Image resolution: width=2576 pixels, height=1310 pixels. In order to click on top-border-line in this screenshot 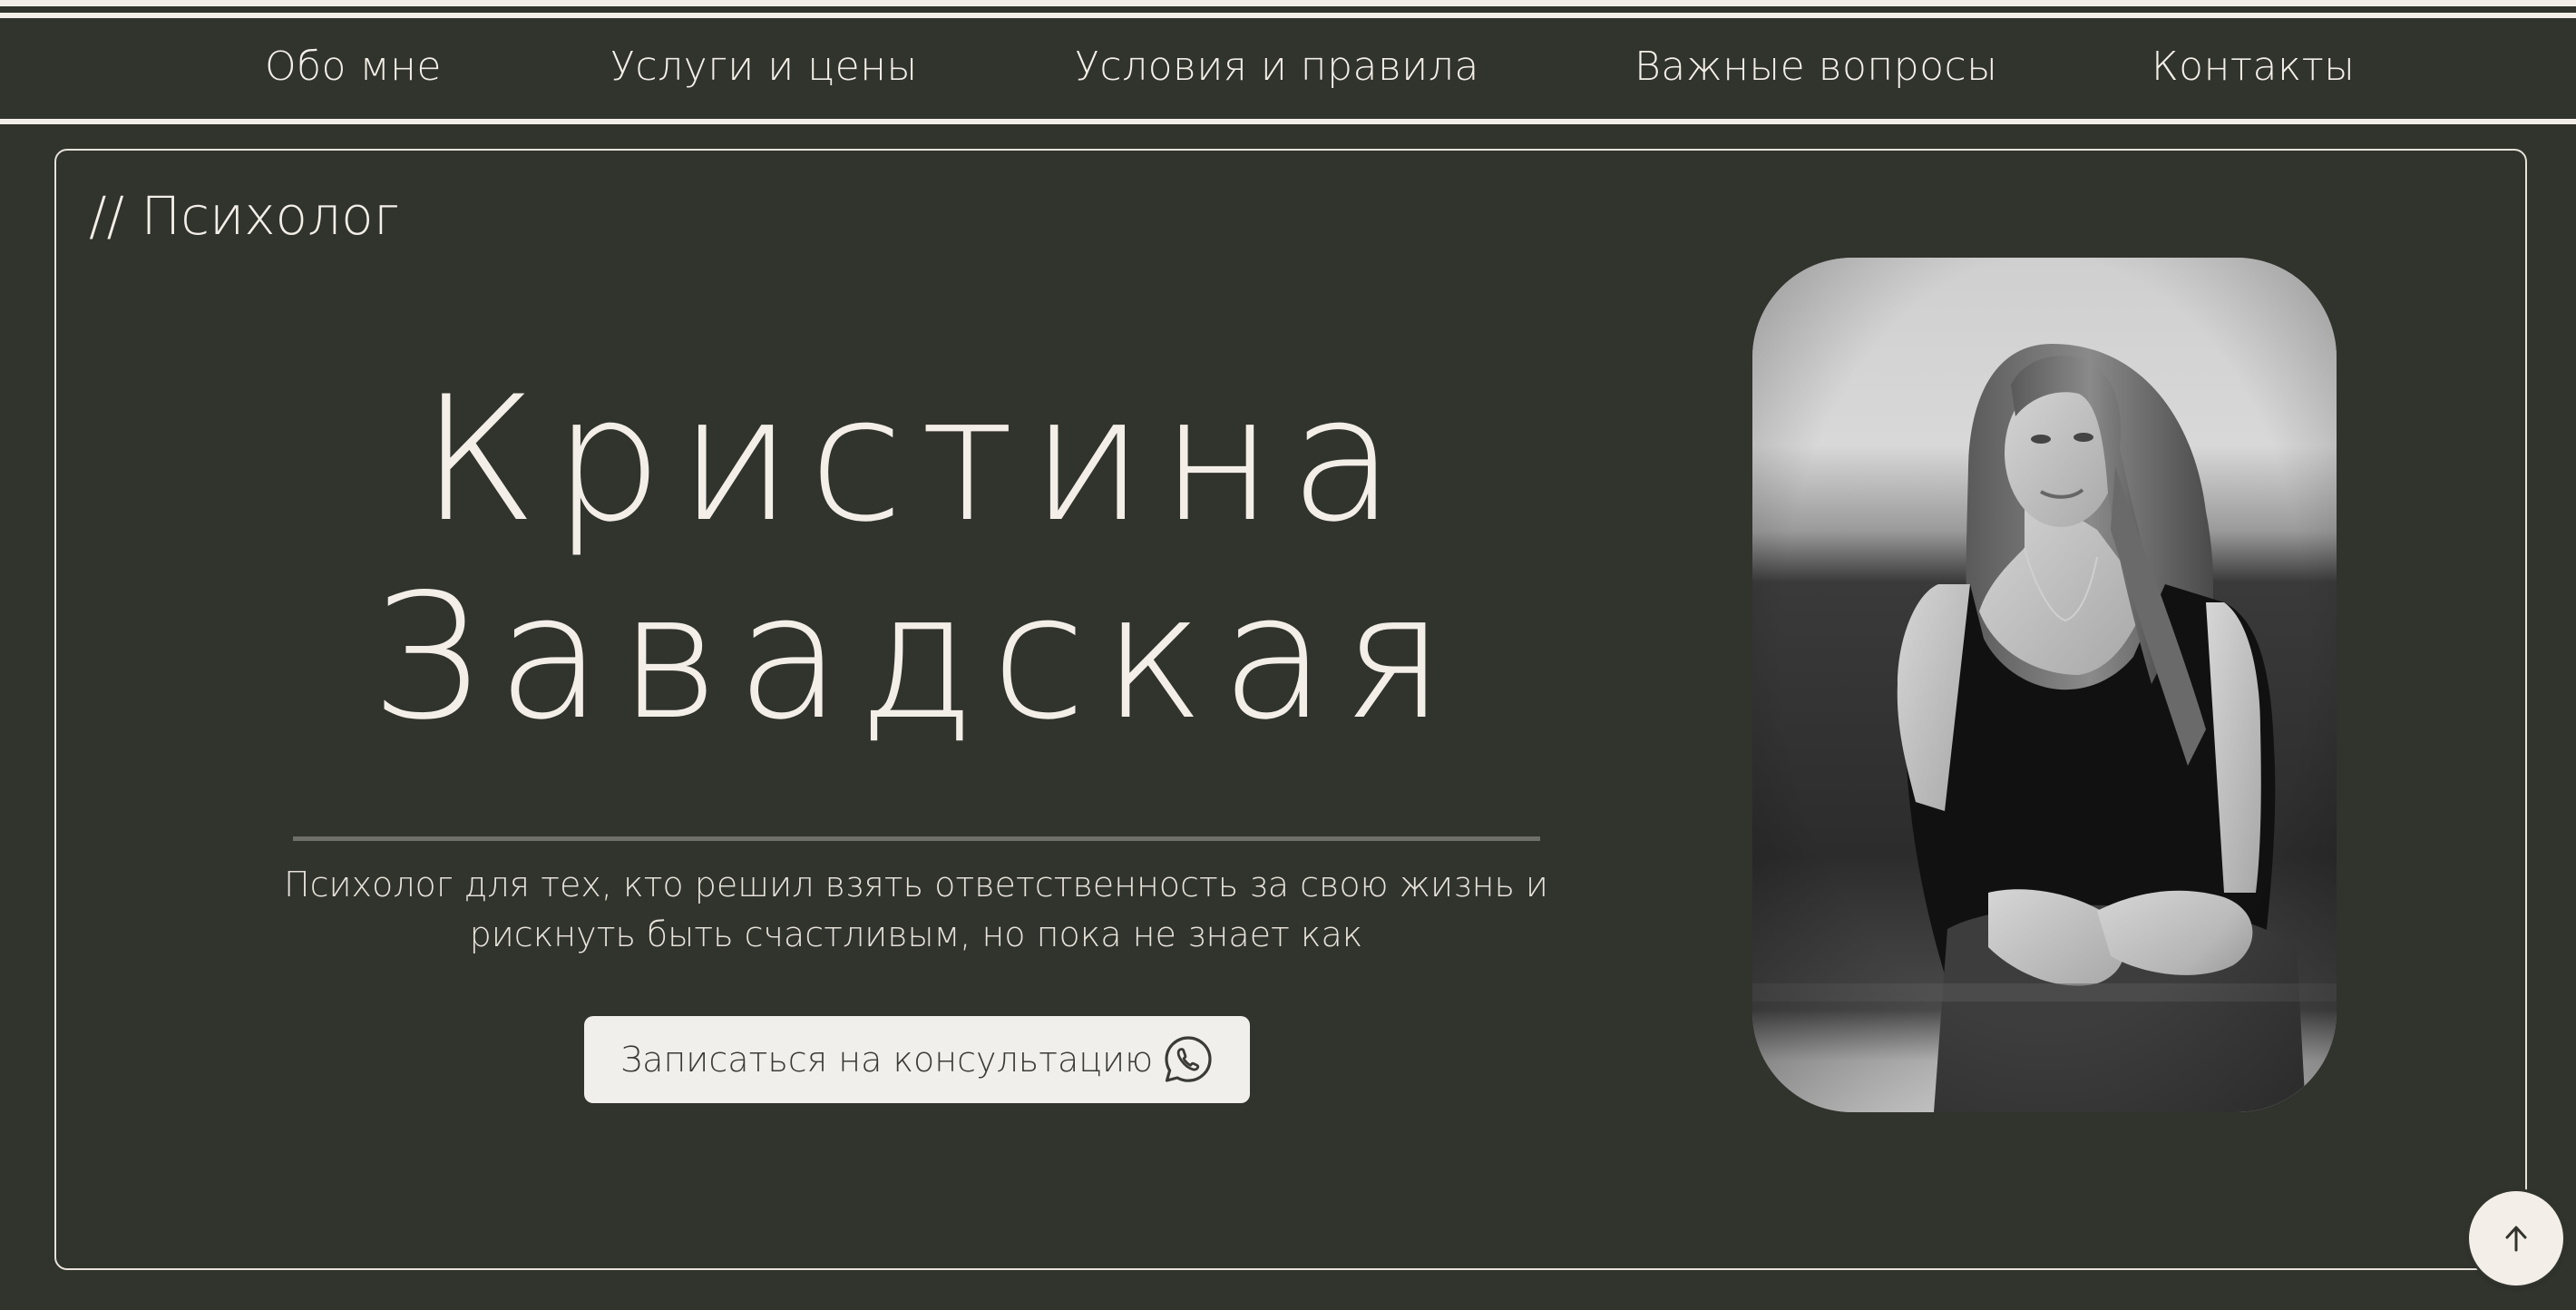, I will do `click(1288, 3)`.